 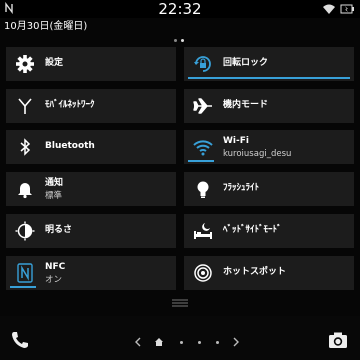 I want to click on tile-wifi-ssid: kuroiusagi_desu, so click(x=257, y=154).